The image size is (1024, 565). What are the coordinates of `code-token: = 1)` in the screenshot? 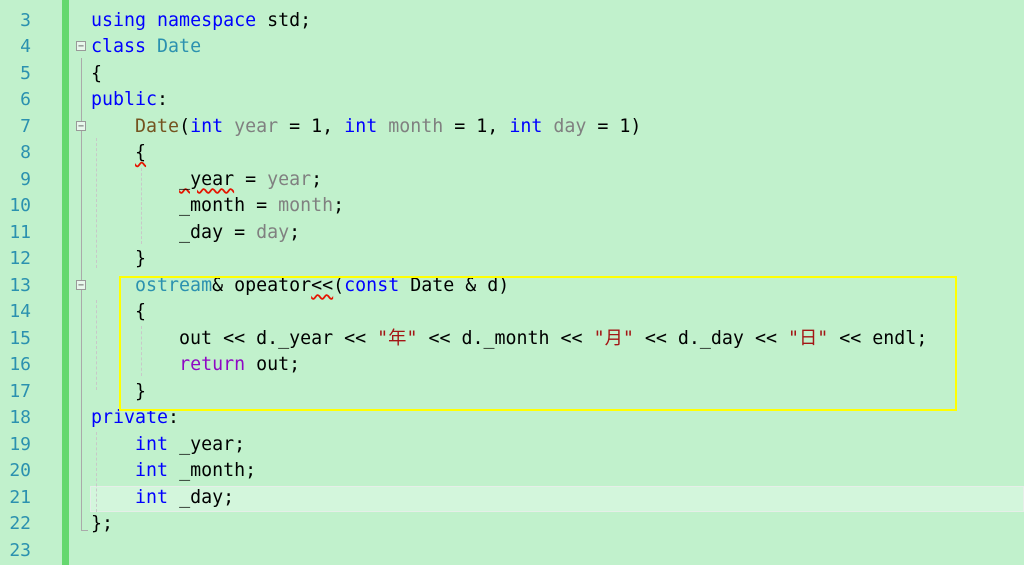 It's located at (614, 126).